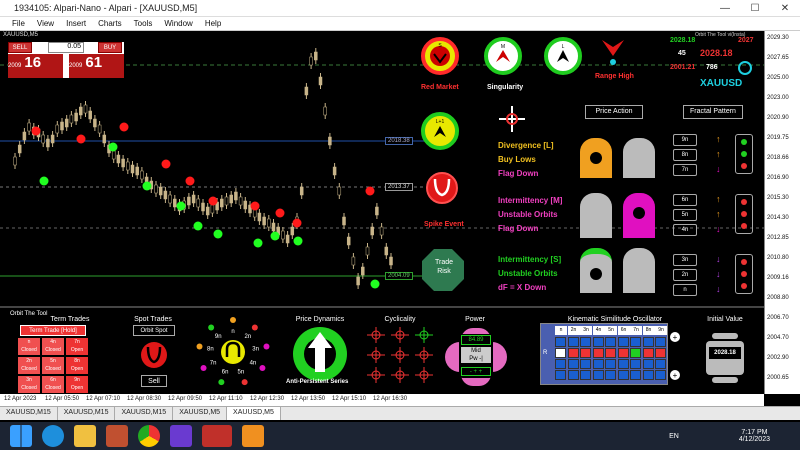 The image size is (800, 450). I want to click on file-explorer-icon, so click(85, 436).